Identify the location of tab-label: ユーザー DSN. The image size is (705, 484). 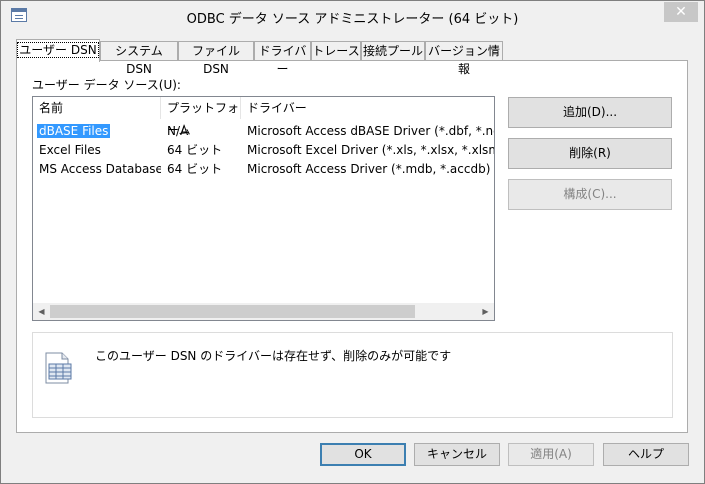
(58, 50).